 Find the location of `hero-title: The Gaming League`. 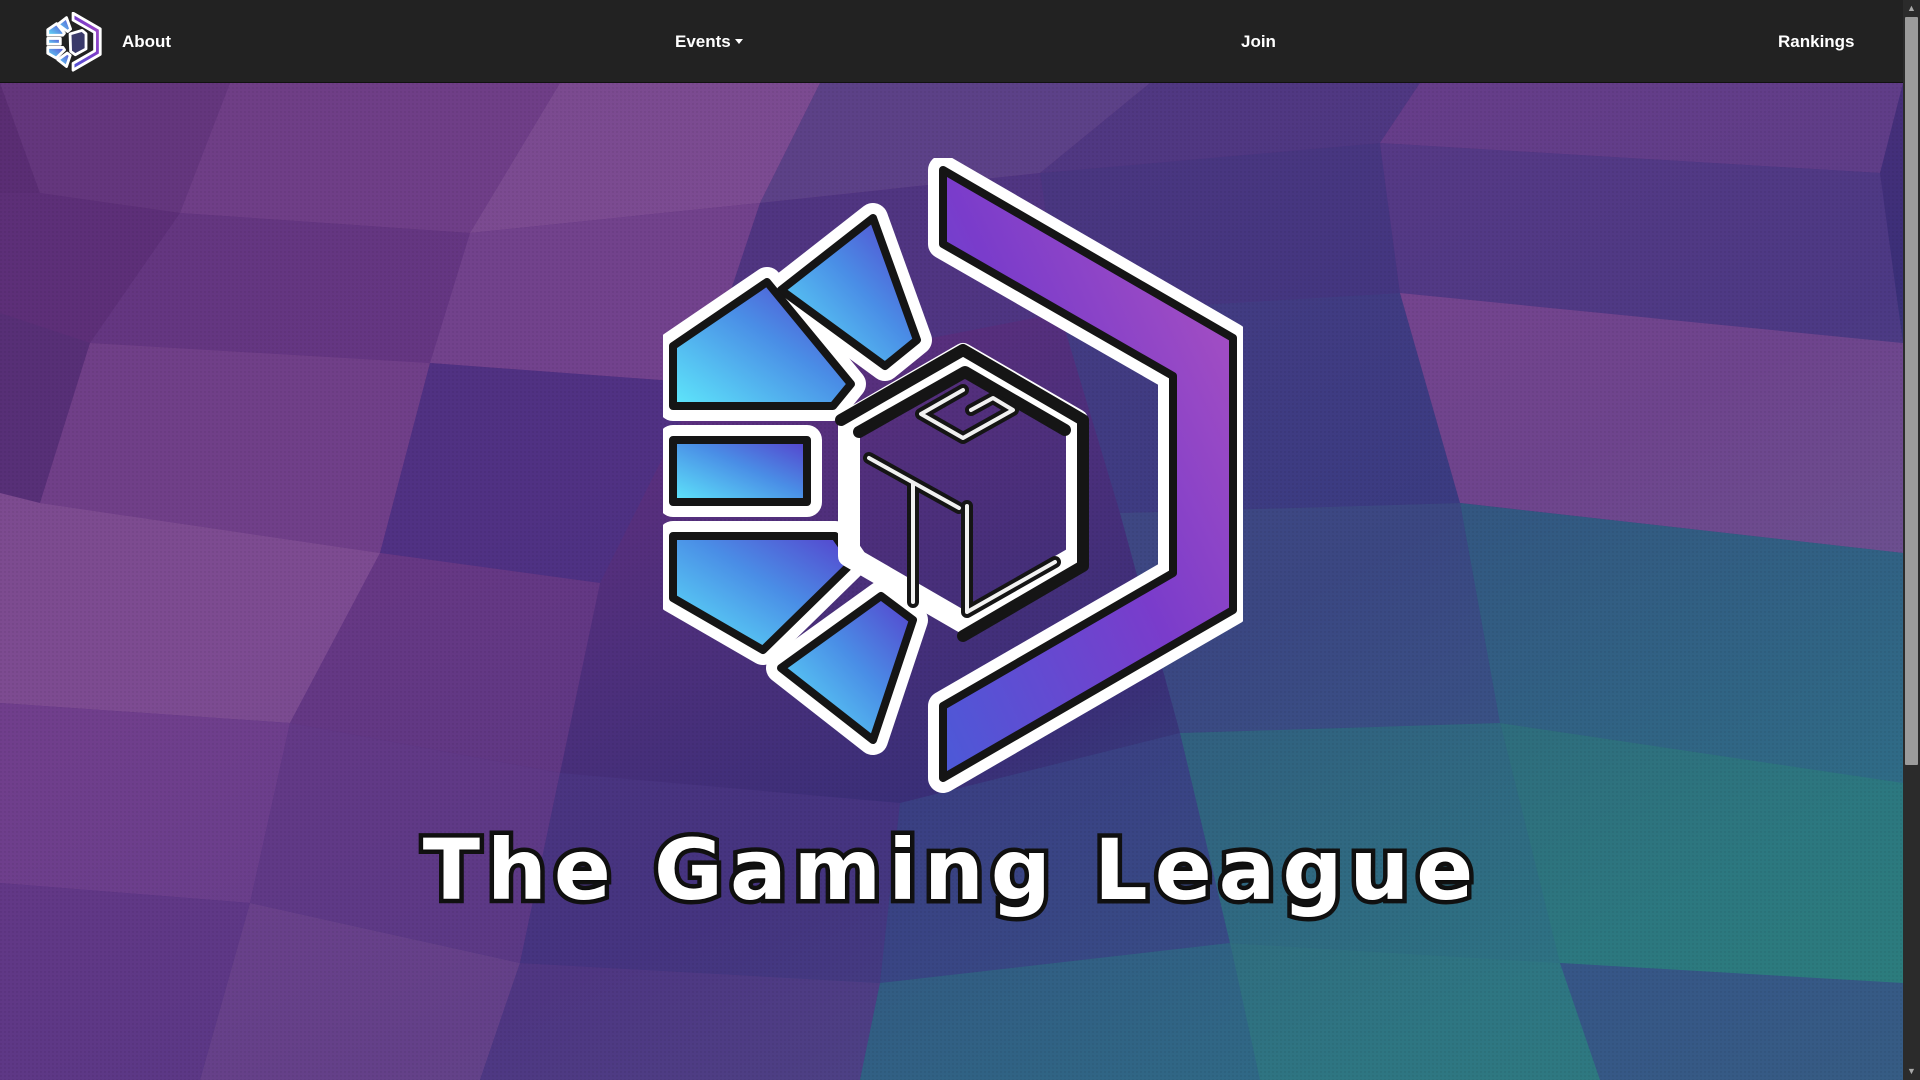

hero-title: The Gaming League is located at coordinates (949, 870).